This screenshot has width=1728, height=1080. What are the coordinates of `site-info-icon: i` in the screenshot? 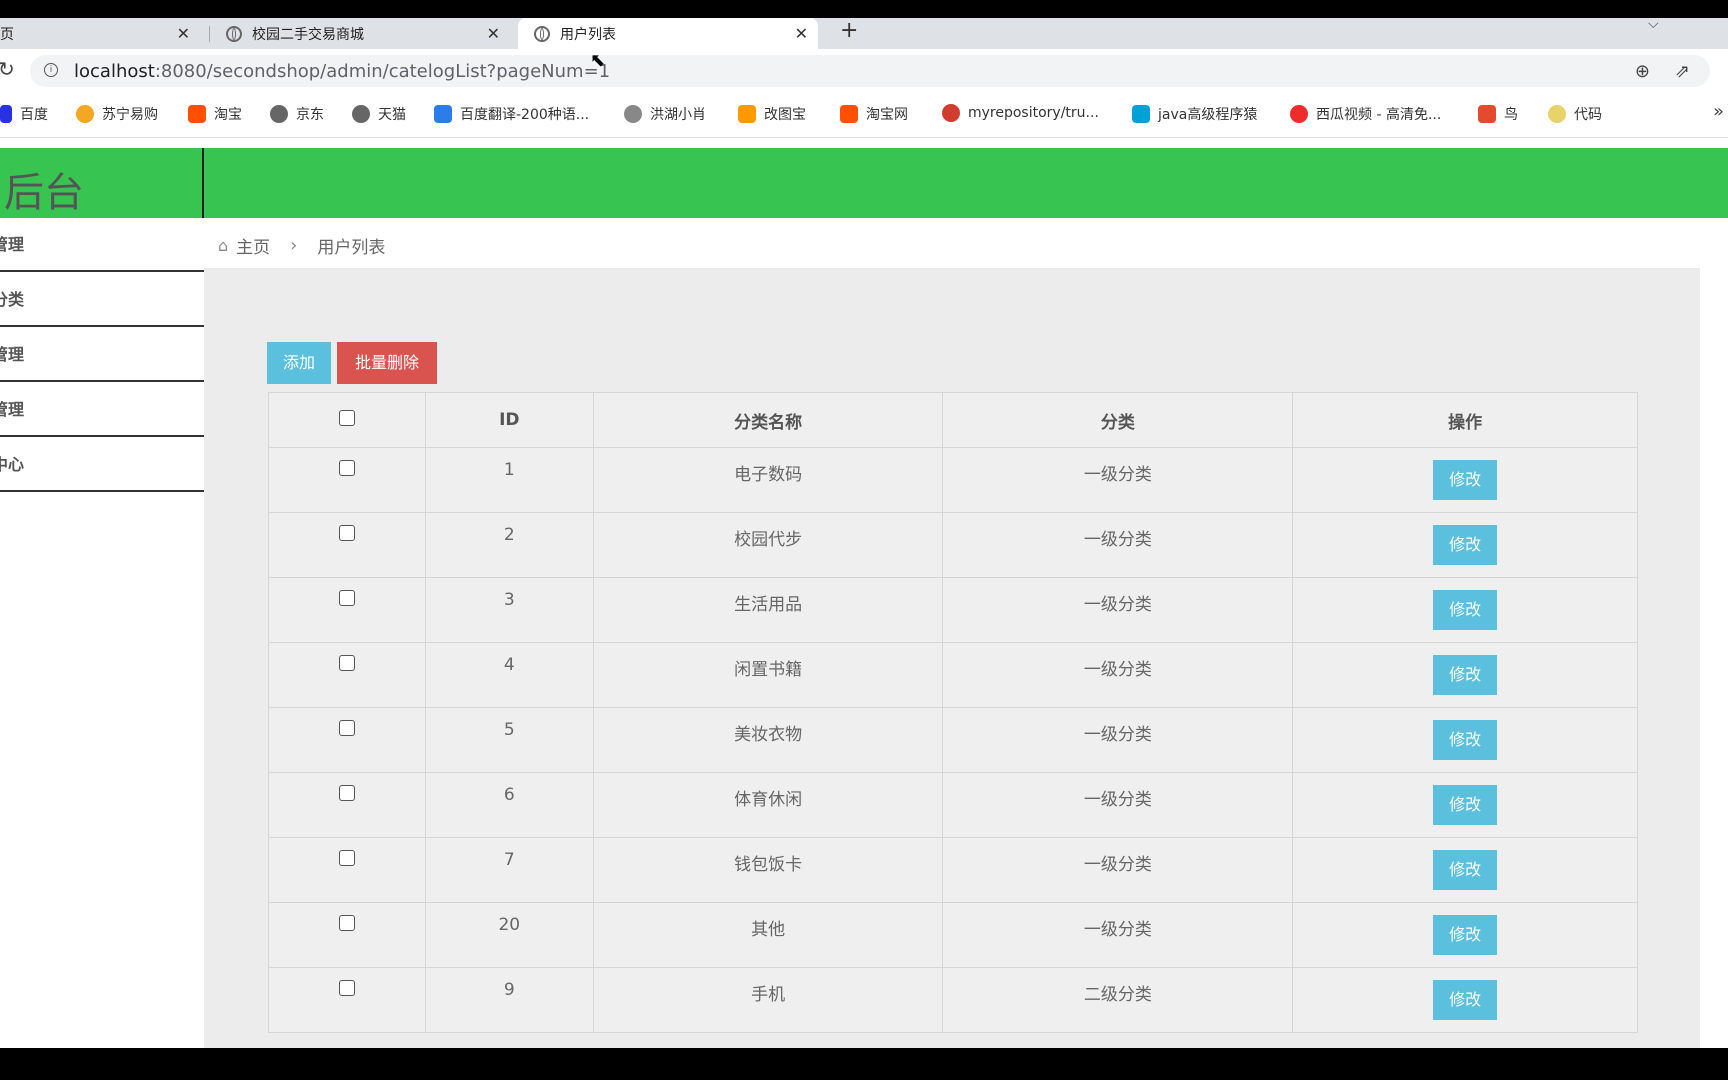 It's located at (51, 70).